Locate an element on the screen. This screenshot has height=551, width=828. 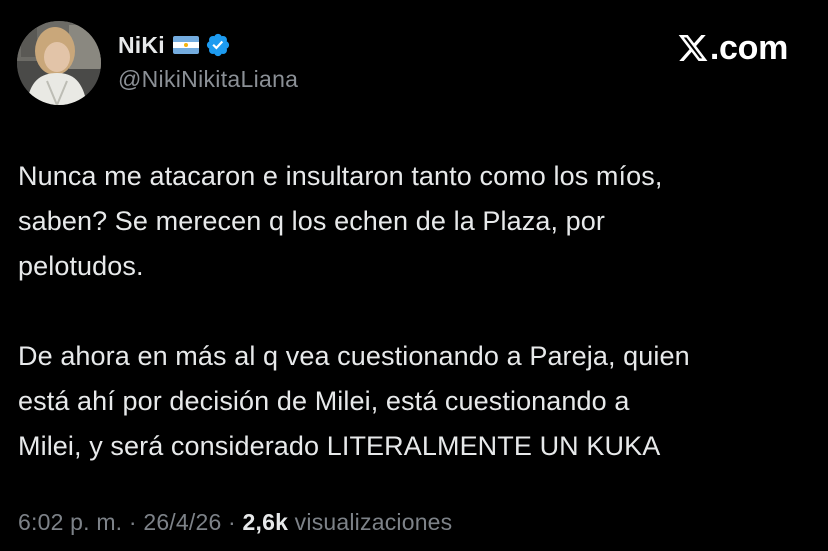
author-name-row: NiKi is located at coordinates (174, 45).